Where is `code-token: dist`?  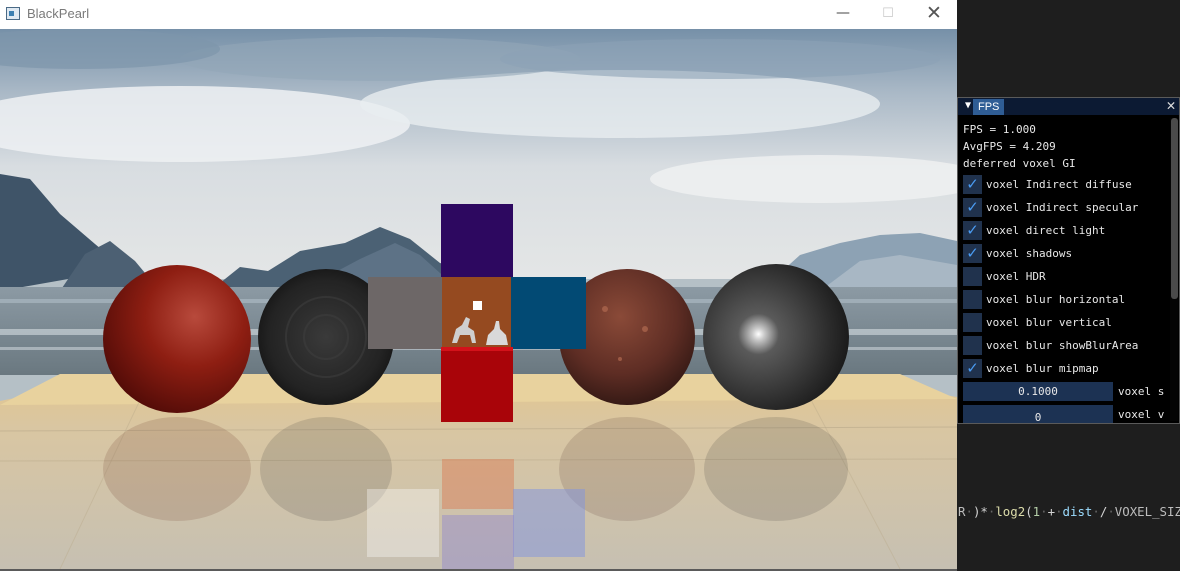 code-token: dist is located at coordinates (1077, 511).